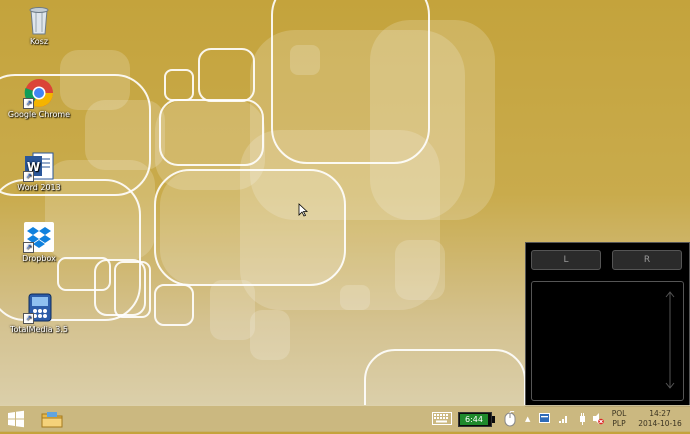 The height and width of the screenshot is (434, 690). Describe the element at coordinates (442, 418) in the screenshot. I see `touch-keyboard-icon` at that location.